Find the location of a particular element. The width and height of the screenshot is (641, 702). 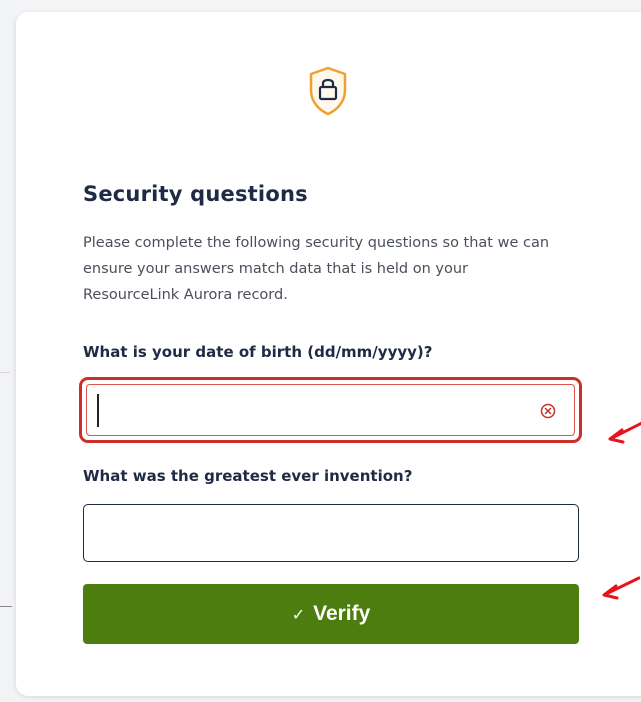

dob-question-label: What is your date of birth (dd/mm/yyyy)? is located at coordinates (258, 352).